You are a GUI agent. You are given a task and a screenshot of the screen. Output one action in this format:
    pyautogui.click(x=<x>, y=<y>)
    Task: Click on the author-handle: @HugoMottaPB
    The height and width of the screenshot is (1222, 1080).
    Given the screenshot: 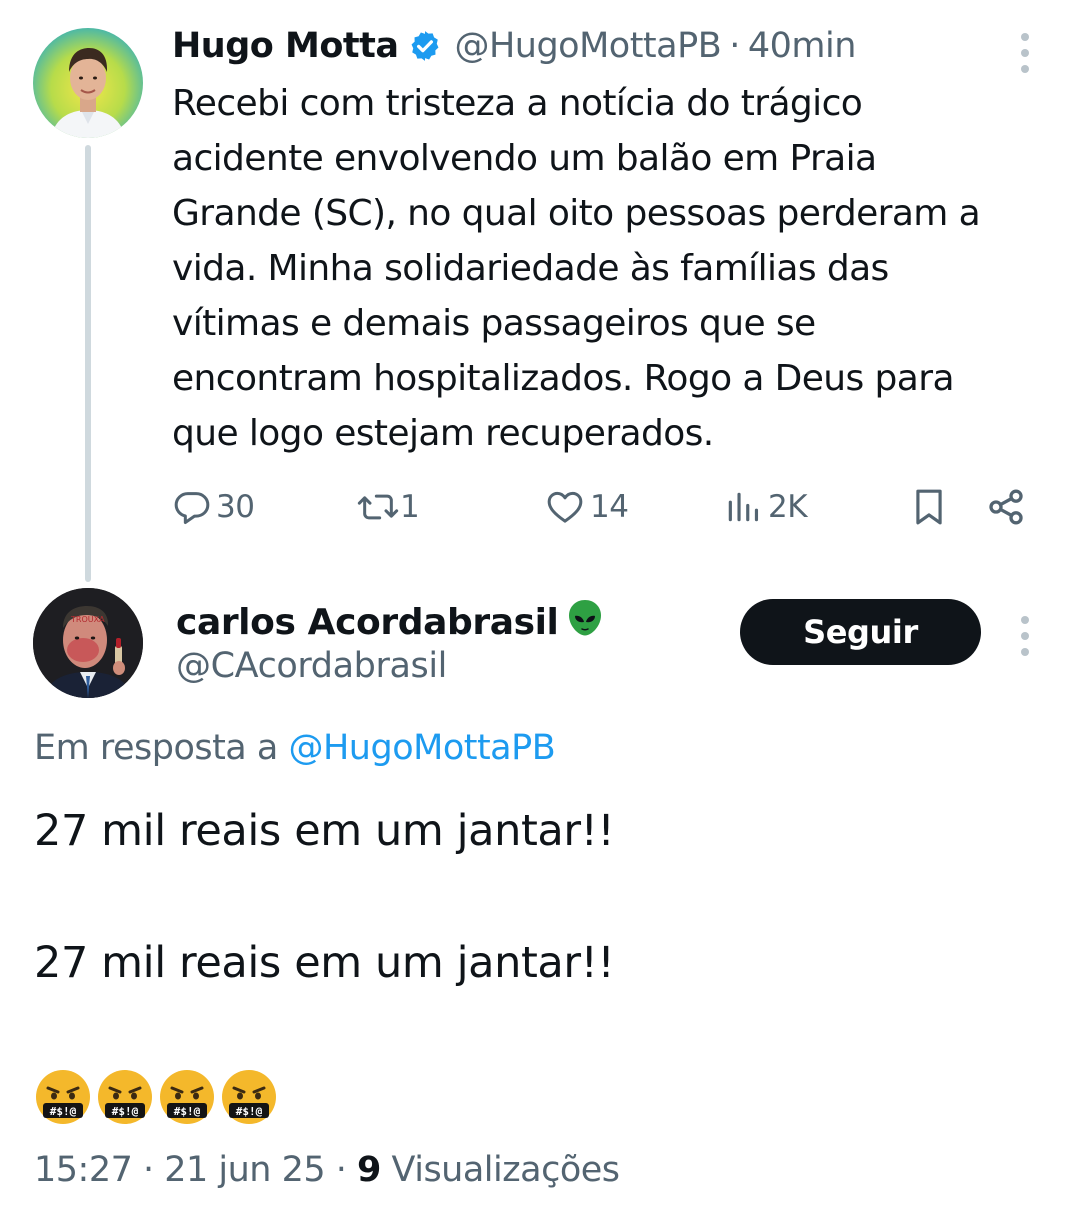 What is the action you would take?
    pyautogui.click(x=587, y=46)
    